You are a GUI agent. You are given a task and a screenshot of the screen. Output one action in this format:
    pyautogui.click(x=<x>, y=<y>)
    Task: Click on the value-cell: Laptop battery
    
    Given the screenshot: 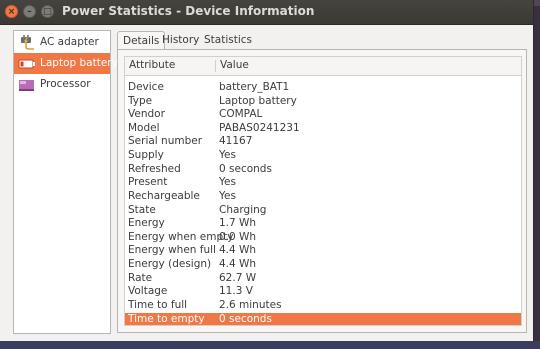 What is the action you would take?
    pyautogui.click(x=258, y=100)
    